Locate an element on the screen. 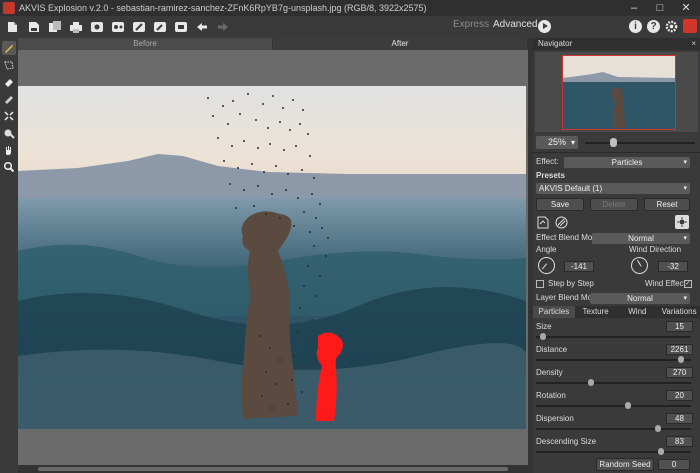  navigator-close-icon: × is located at coordinates (693, 44).